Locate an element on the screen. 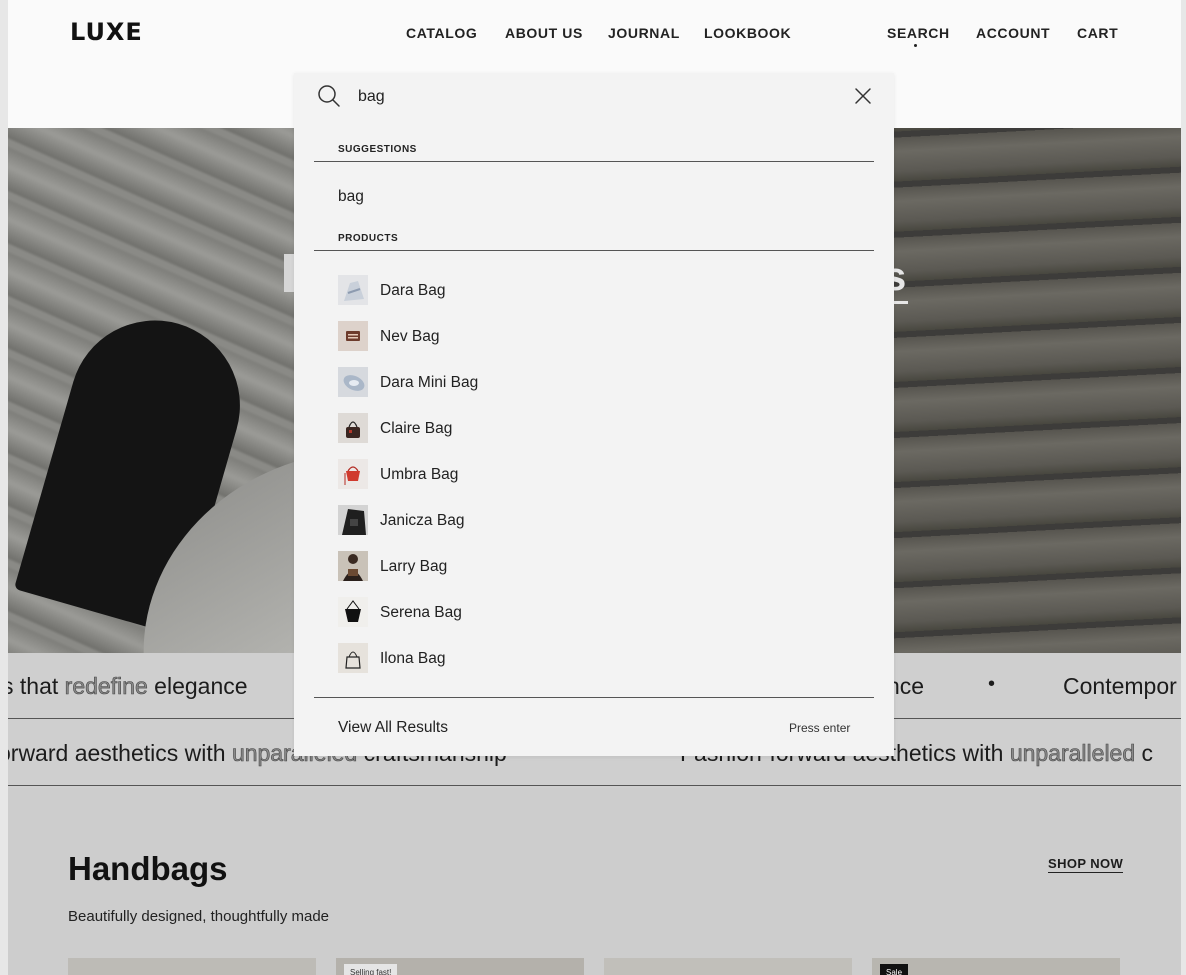 The image size is (1186, 975). product-result-claire-bag: Claire Bag is located at coordinates (588, 429).